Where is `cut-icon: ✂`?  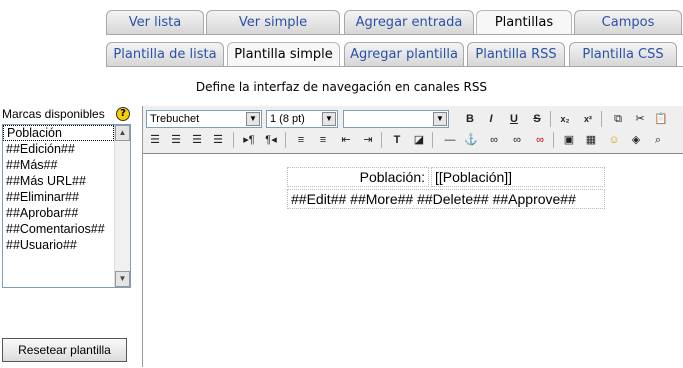
cut-icon: ✂ is located at coordinates (640, 119).